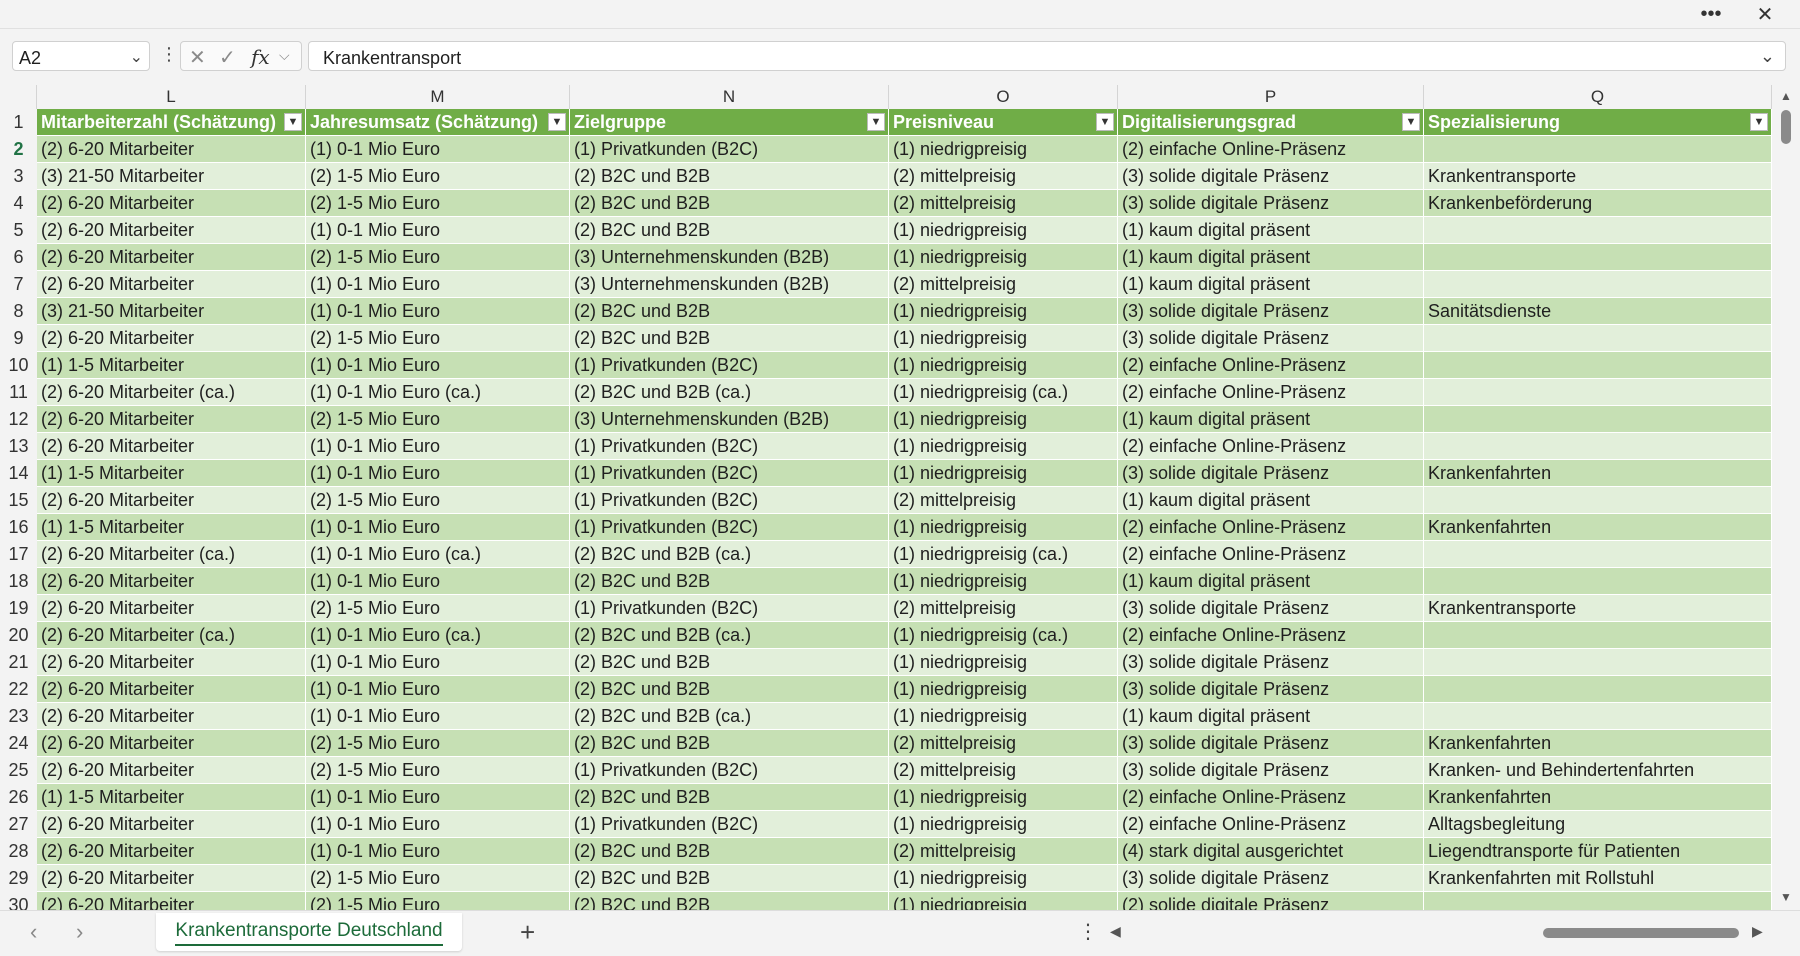 The height and width of the screenshot is (956, 1800). What do you see at coordinates (1003, 97) in the screenshot?
I see `column-header-o: O` at bounding box center [1003, 97].